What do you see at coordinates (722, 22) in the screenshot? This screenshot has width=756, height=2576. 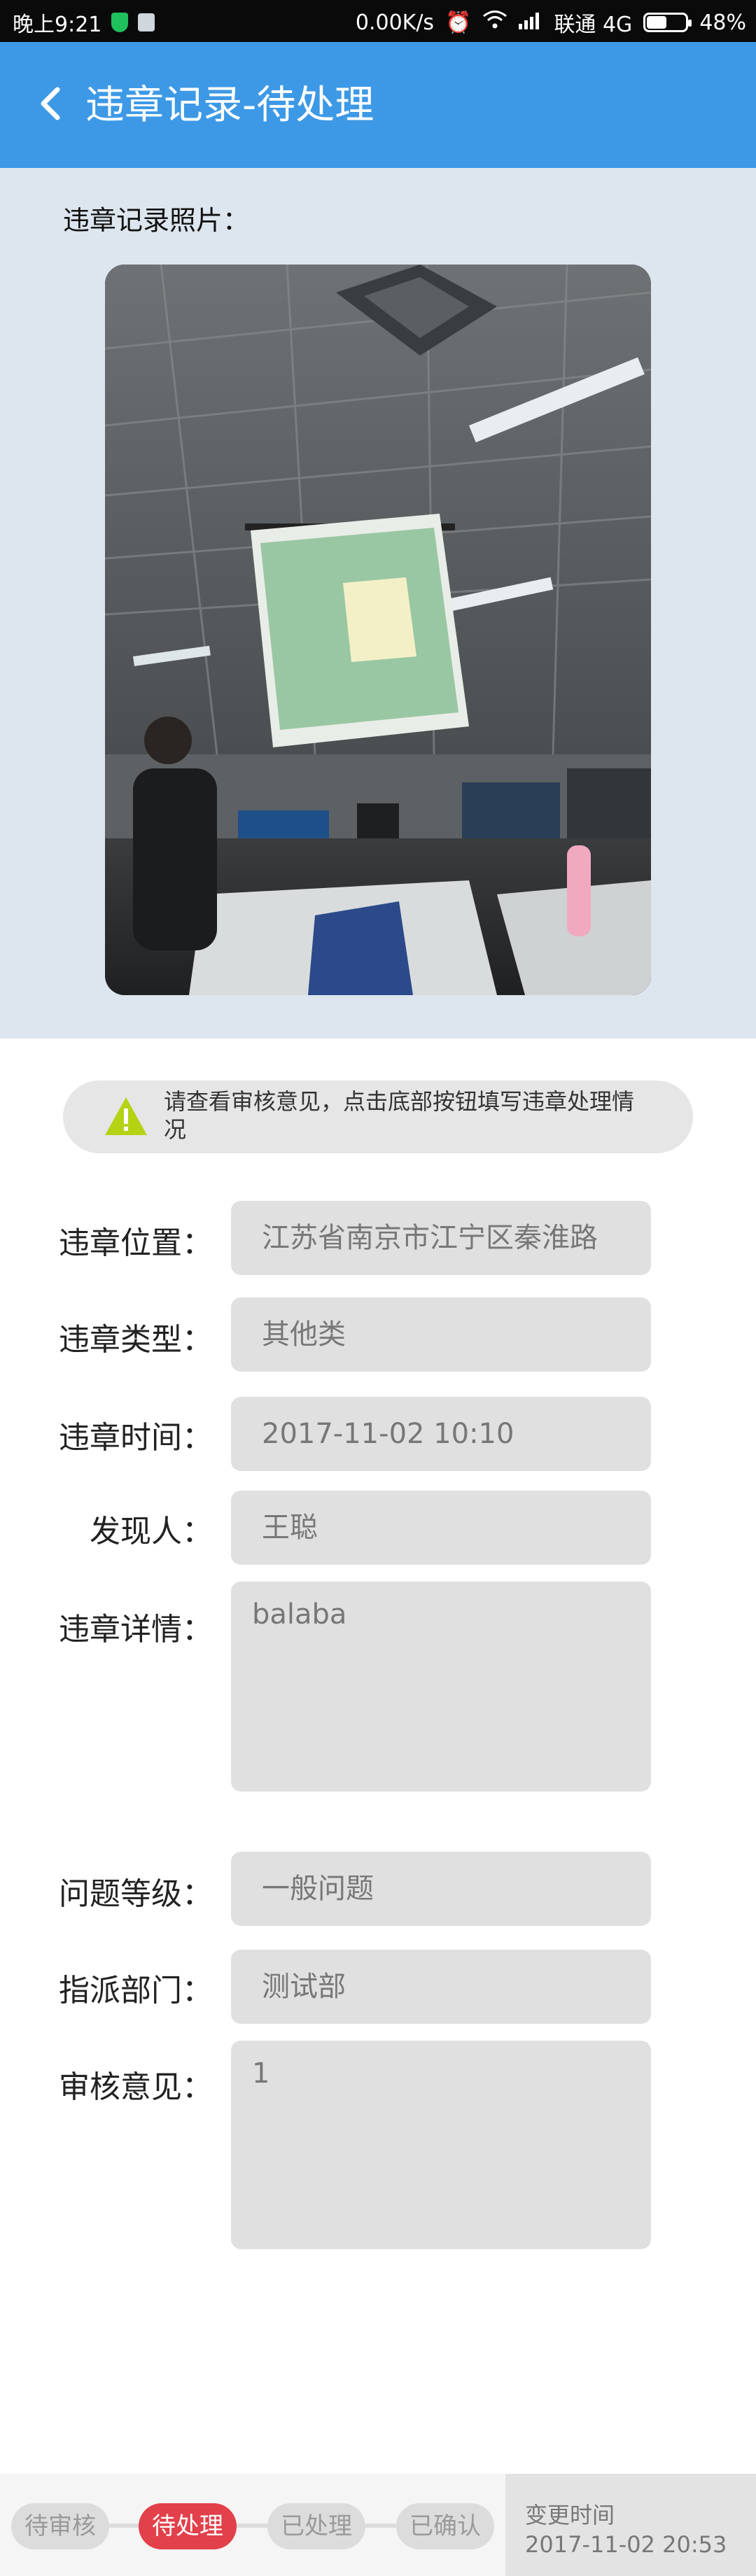 I see `battery-percent: 48%` at bounding box center [722, 22].